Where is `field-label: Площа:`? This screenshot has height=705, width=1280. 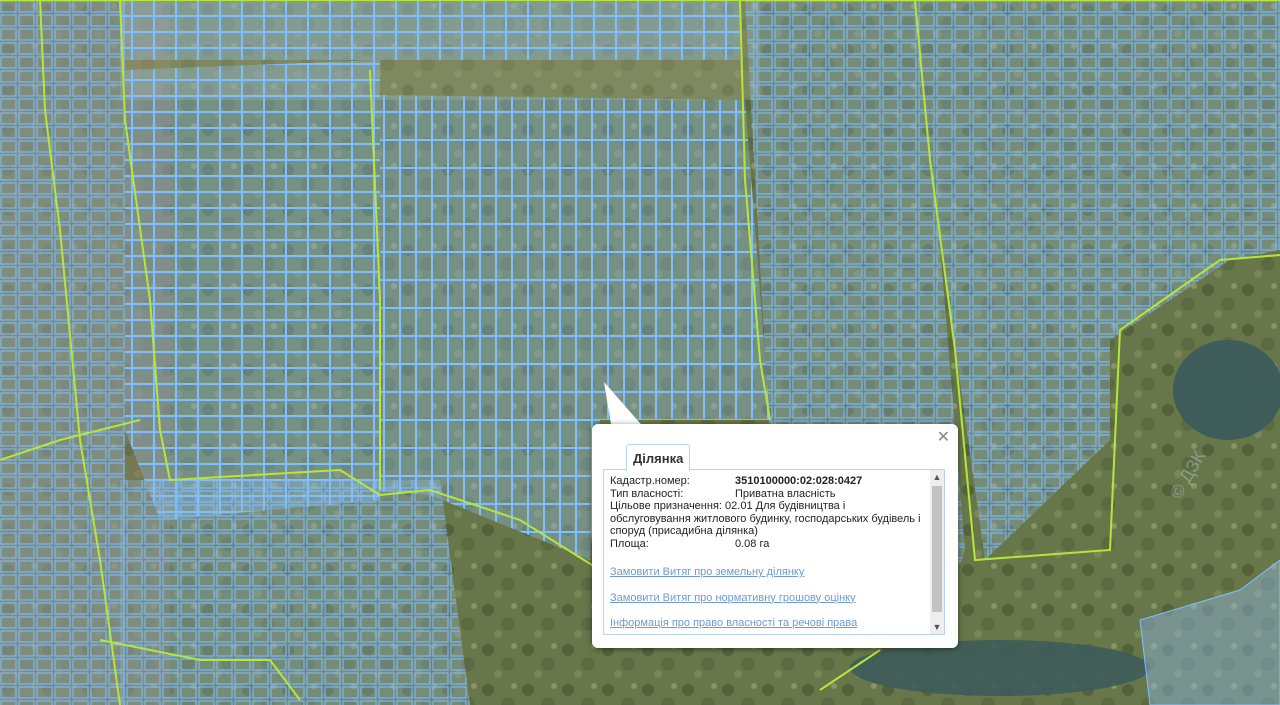 field-label: Площа: is located at coordinates (629, 543).